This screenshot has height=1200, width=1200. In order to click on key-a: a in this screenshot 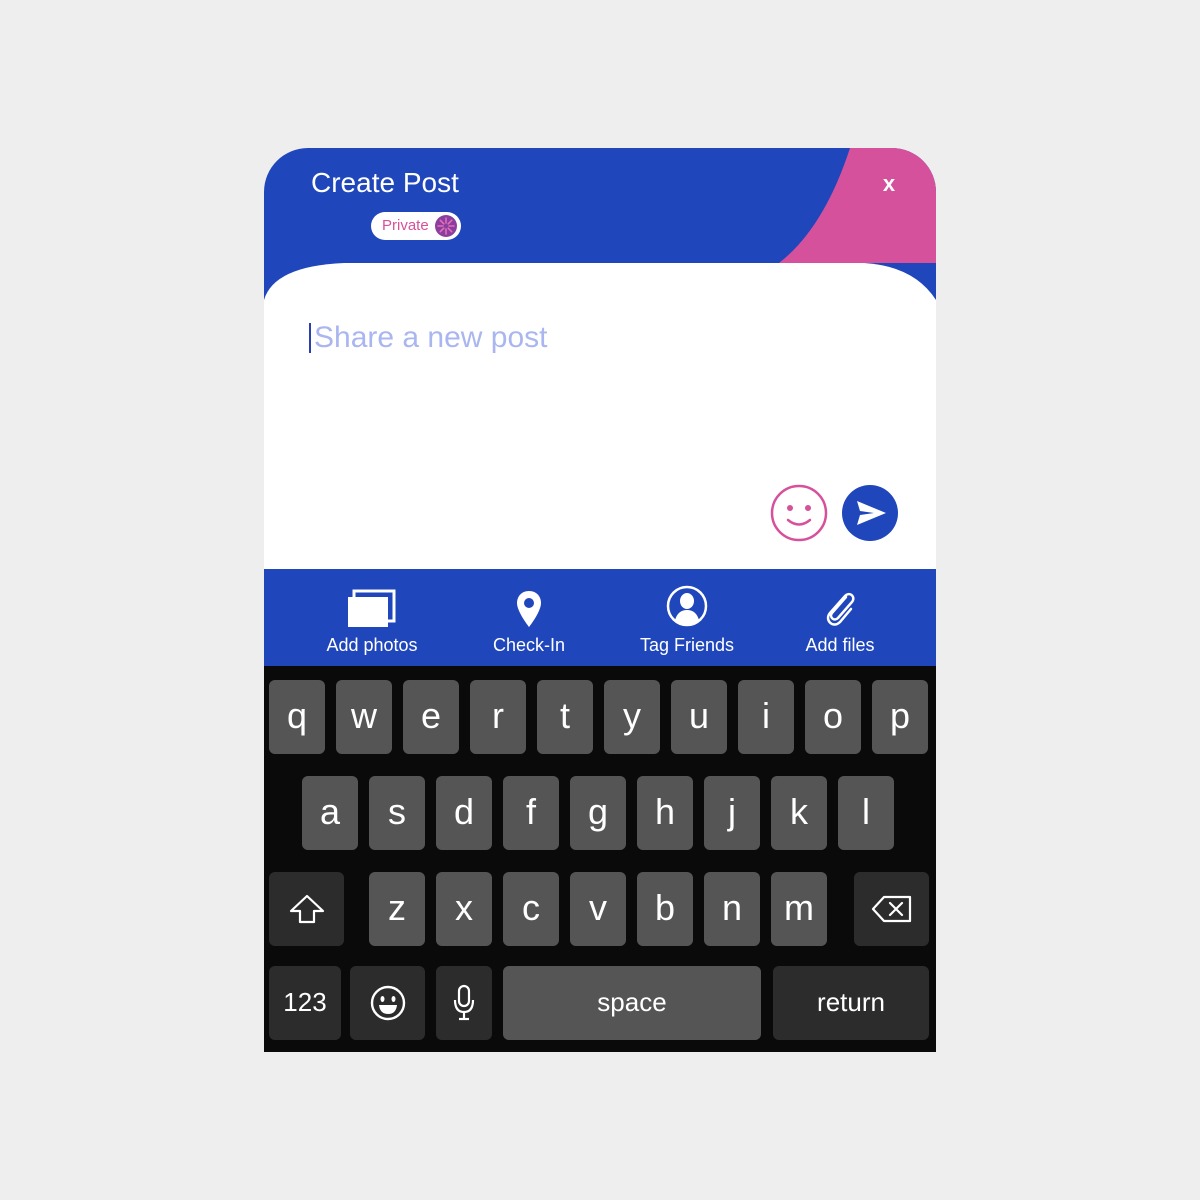, I will do `click(330, 813)`.